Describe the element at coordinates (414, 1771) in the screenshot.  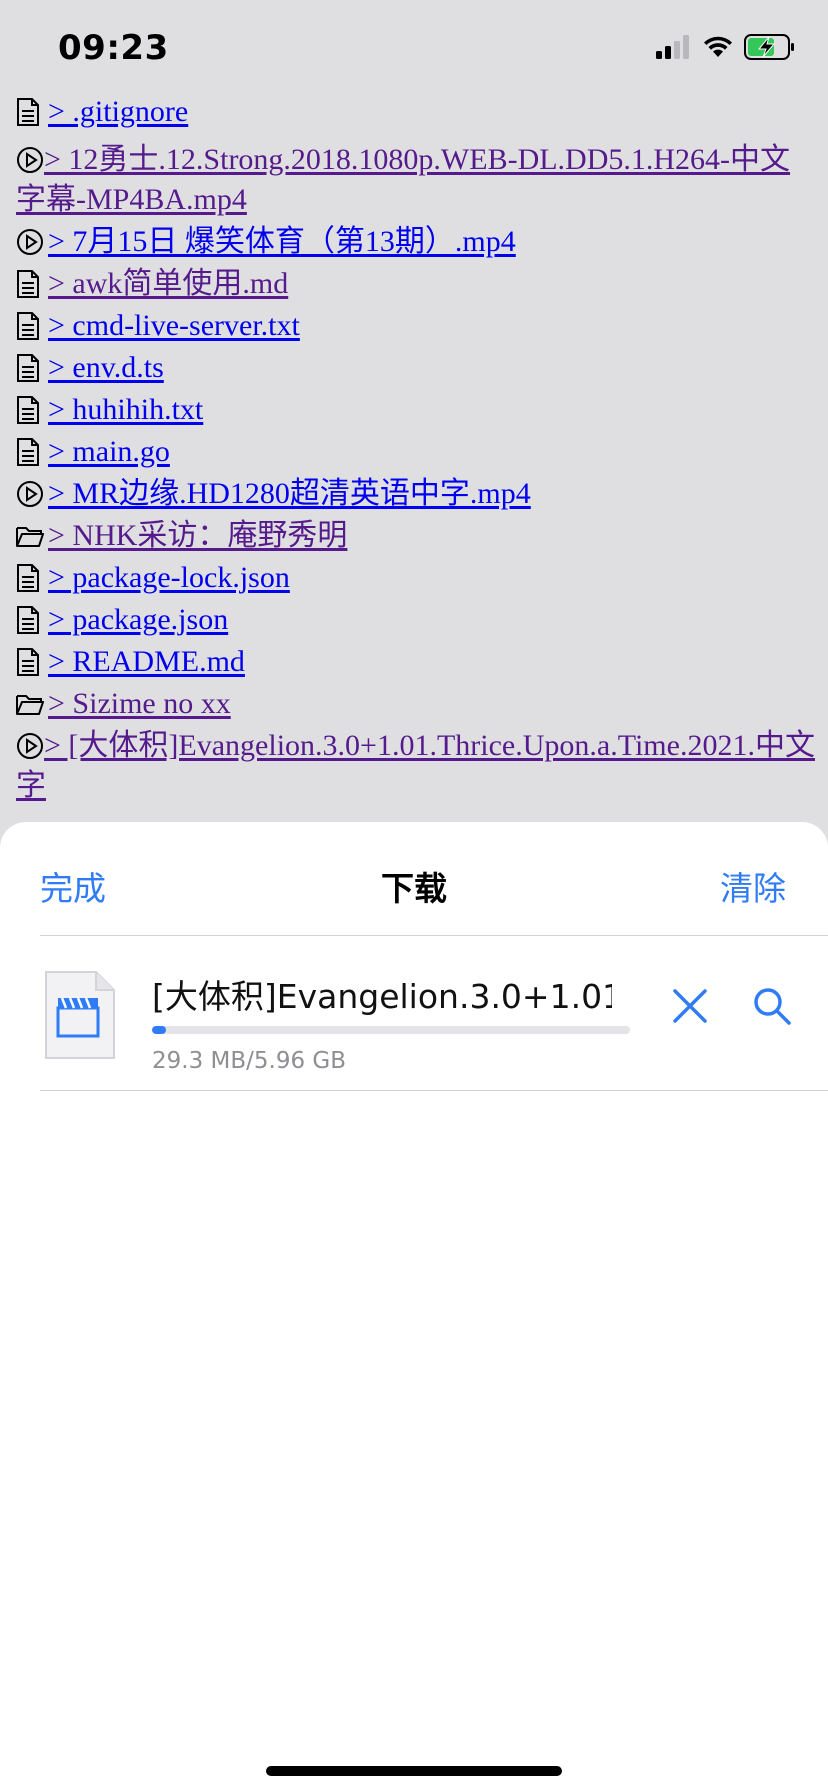
I see `home-indicator` at that location.